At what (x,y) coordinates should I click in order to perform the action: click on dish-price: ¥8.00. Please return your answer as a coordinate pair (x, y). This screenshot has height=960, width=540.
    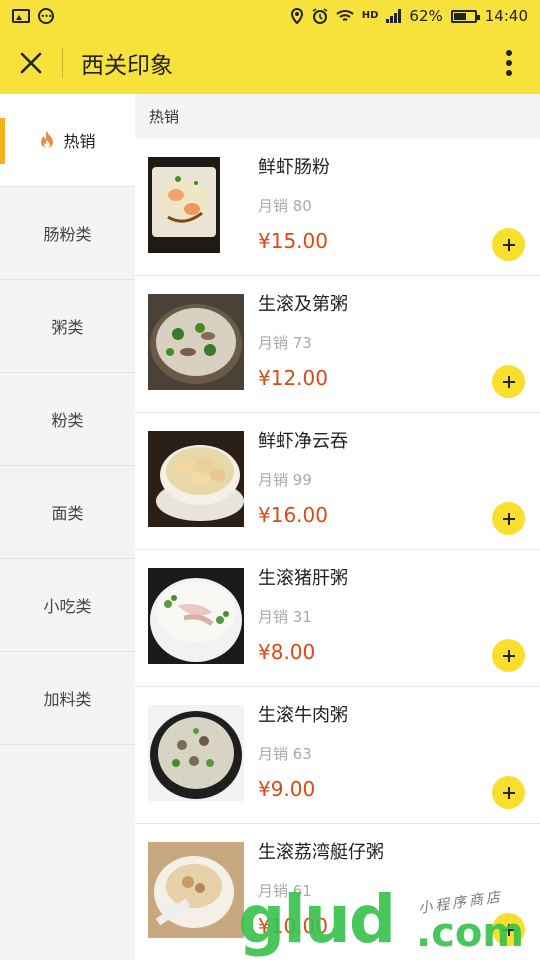
    Looking at the image, I should click on (287, 652).